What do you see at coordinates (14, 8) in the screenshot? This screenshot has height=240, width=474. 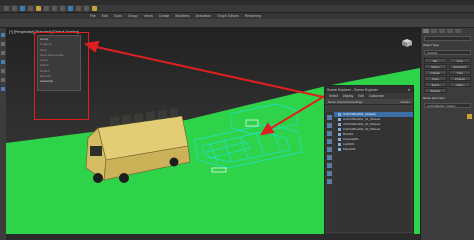 I see `redo-icon` at bounding box center [14, 8].